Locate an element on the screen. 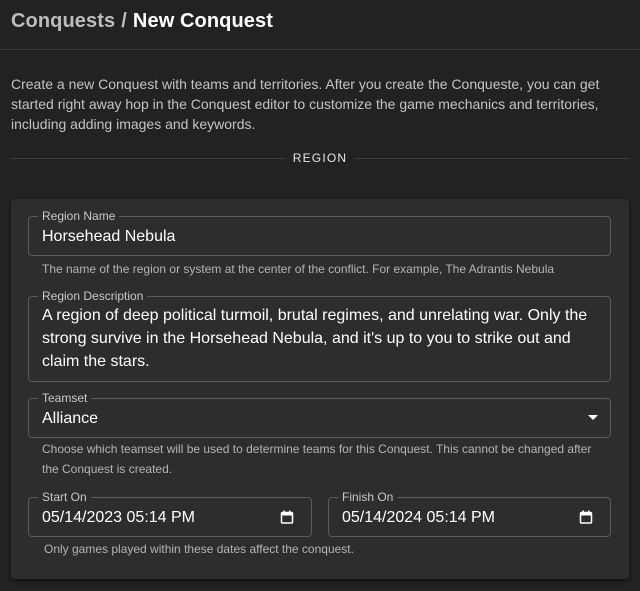 The image size is (640, 591). page-title: New Conquest is located at coordinates (203, 21).